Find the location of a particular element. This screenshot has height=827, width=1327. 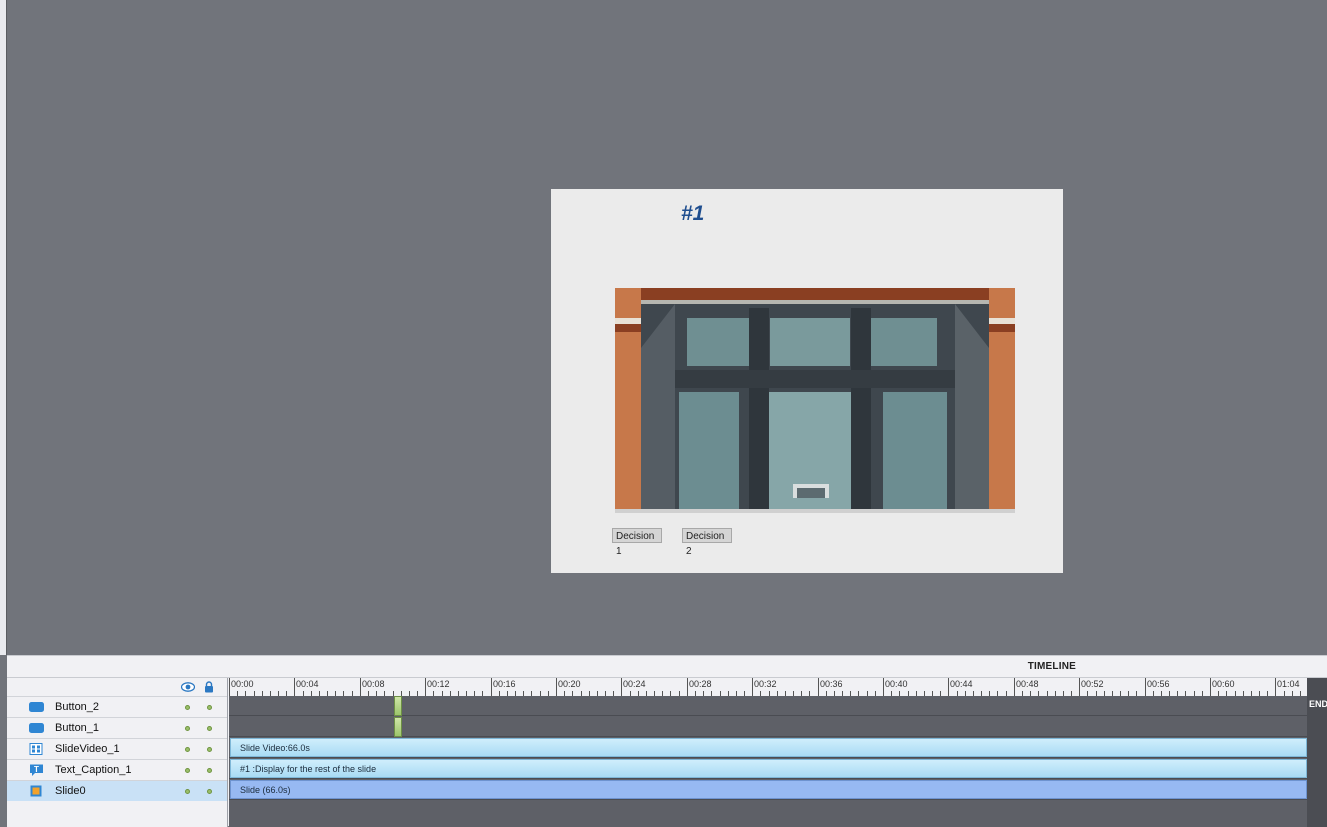

ruler-tick-label: 00:32 is located at coordinates (765, 684).